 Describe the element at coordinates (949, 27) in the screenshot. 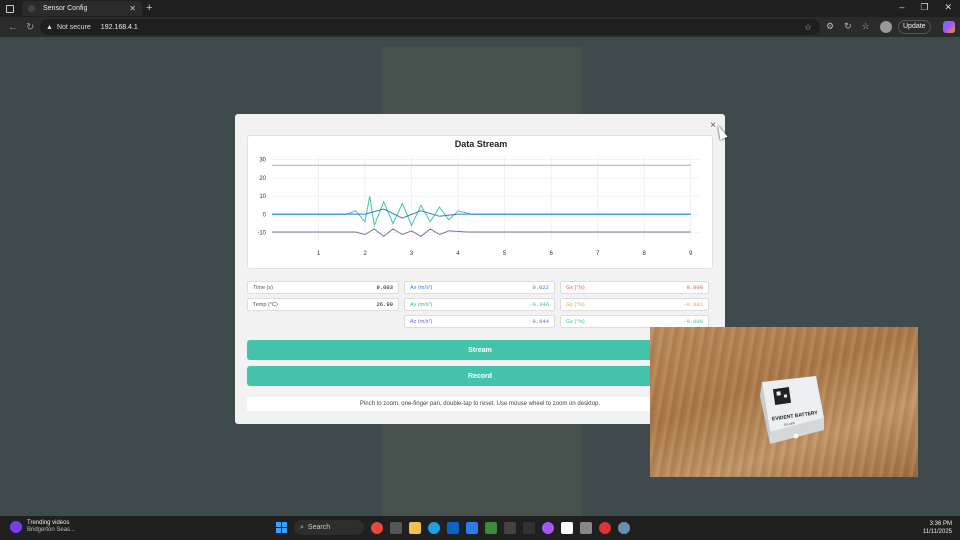

I see `copilot-icon` at that location.